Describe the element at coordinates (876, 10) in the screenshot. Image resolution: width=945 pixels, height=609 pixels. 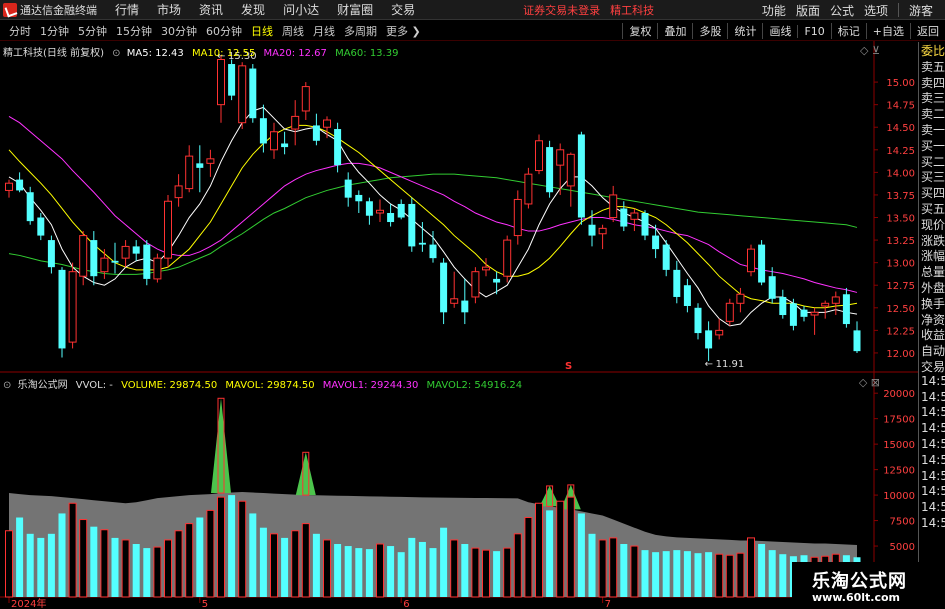
I see `menu-item-options: 选项` at that location.